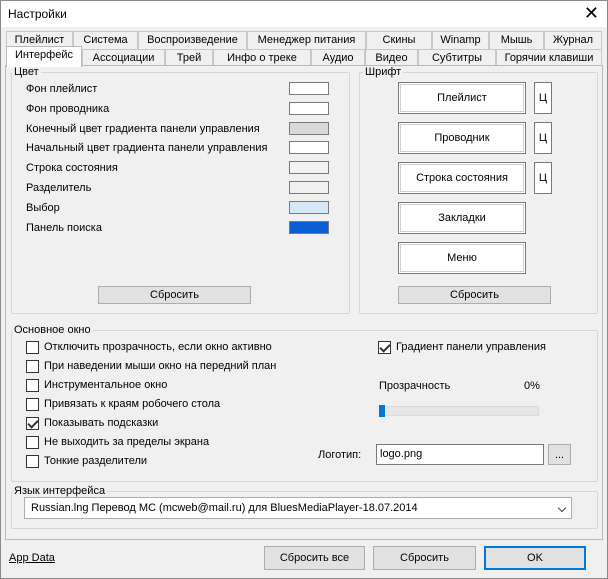 This screenshot has width=608, height=579. I want to click on transparency-value: 0%, so click(532, 386).